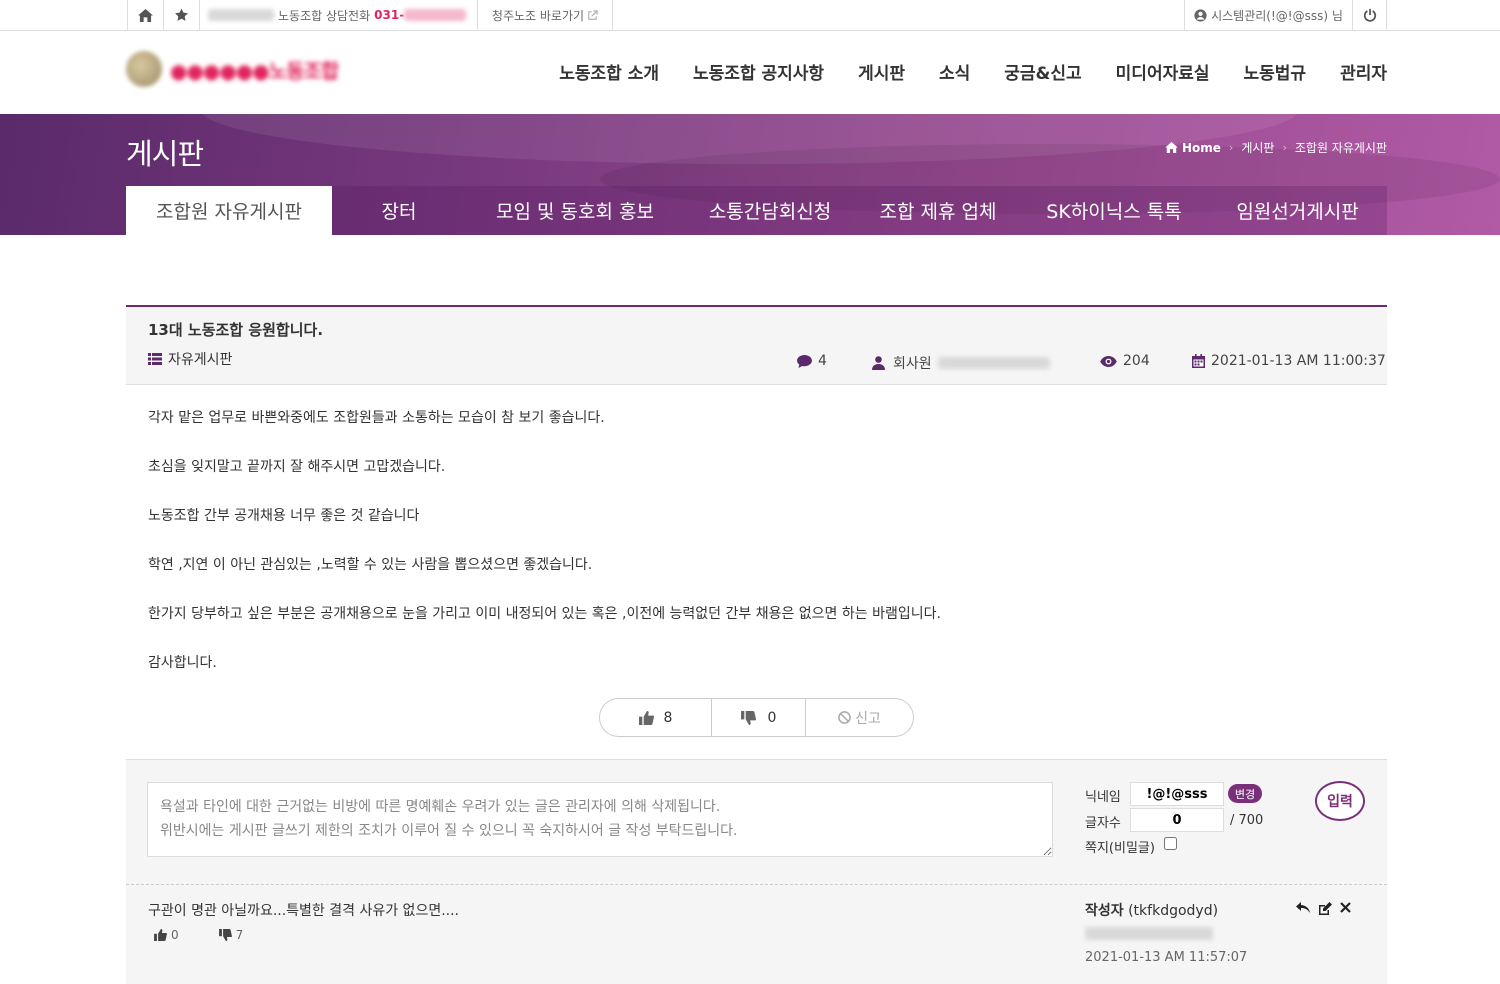 Image resolution: width=1500 pixels, height=984 pixels. I want to click on like-button: 8, so click(656, 717).